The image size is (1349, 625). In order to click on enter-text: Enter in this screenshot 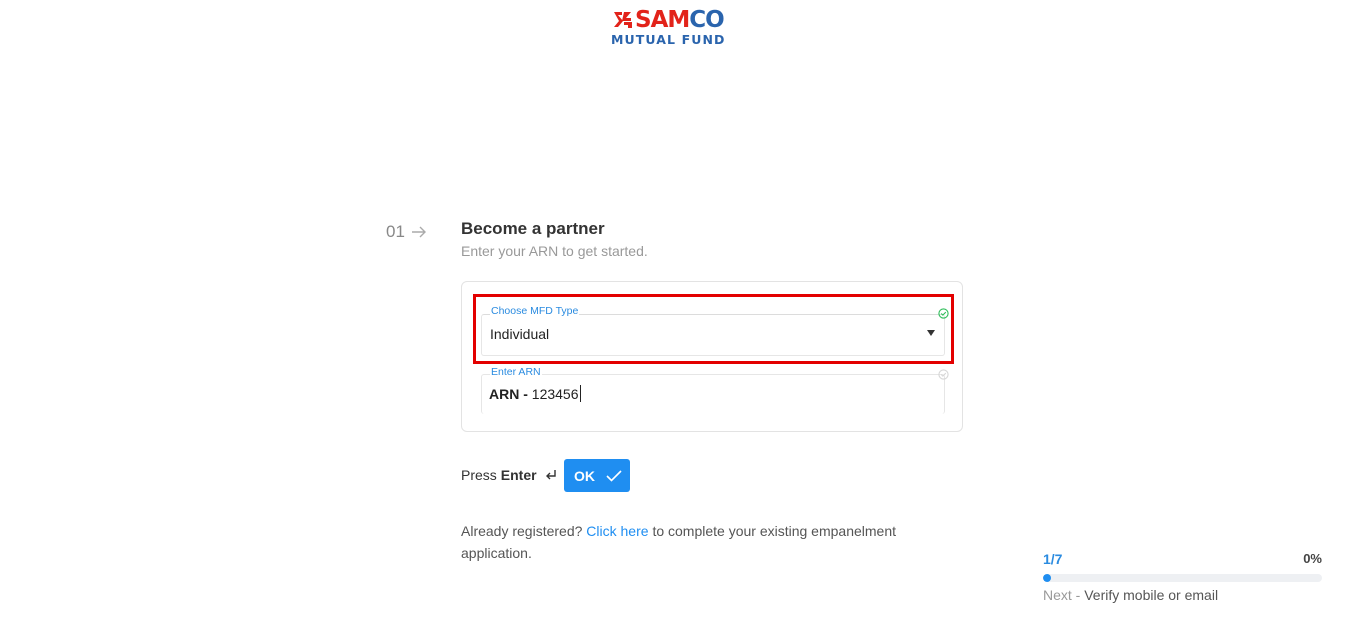, I will do `click(518, 475)`.